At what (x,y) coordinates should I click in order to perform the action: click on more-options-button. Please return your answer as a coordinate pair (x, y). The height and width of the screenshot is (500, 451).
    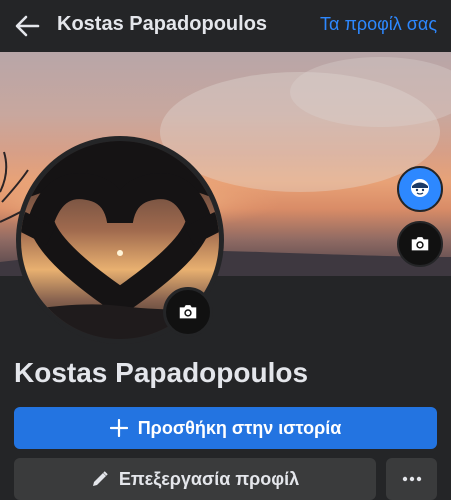
    Looking at the image, I should click on (411, 479).